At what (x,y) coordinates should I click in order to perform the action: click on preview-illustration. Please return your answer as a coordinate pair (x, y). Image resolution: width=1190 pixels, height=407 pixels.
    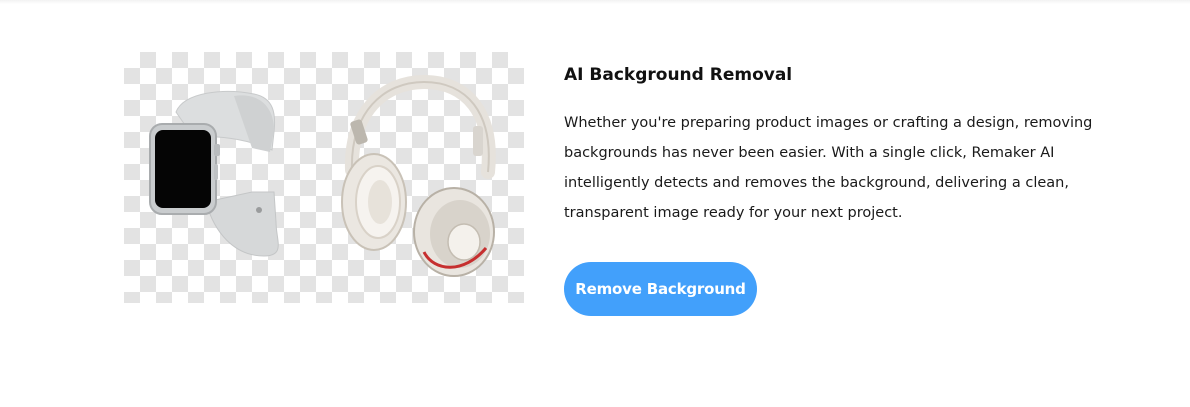
    Looking at the image, I should click on (322, 175).